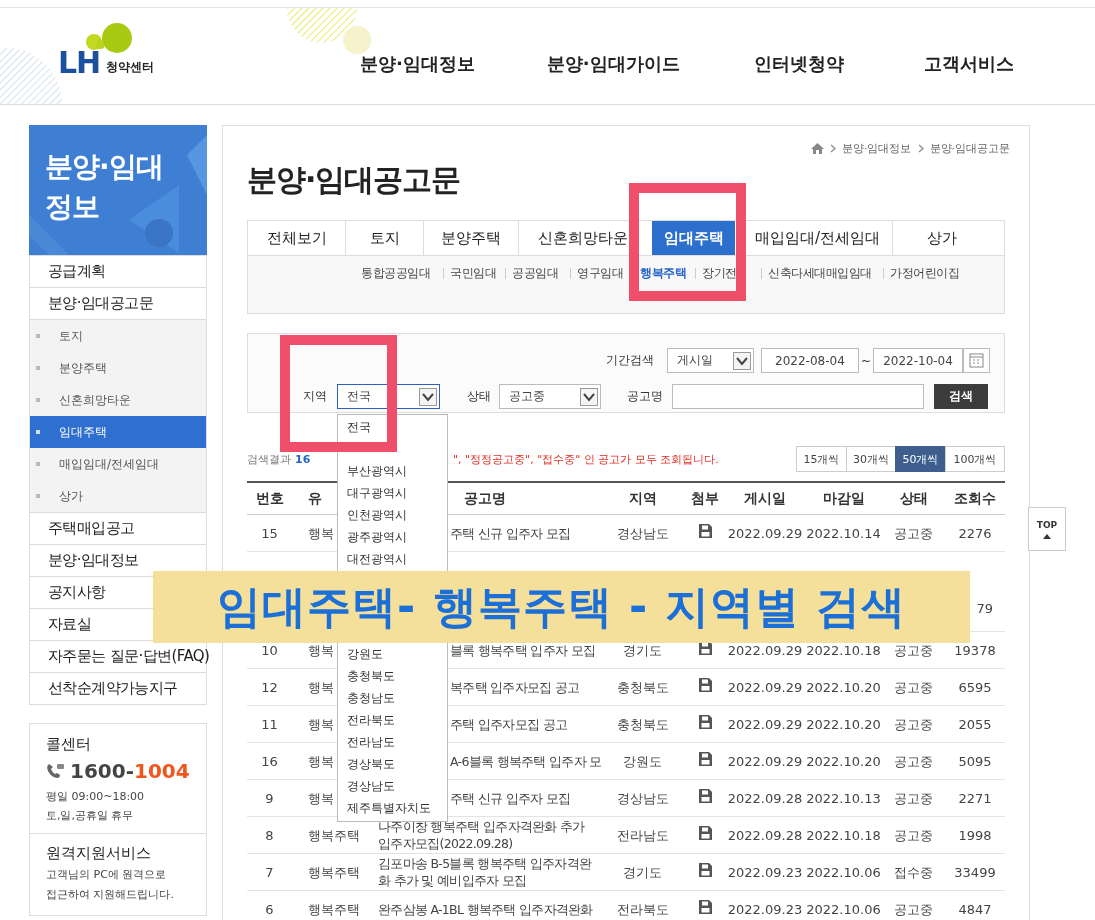 This screenshot has height=920, width=1095. What do you see at coordinates (817, 238) in the screenshot?
I see `category-tab: 매입임대/전세임대` at bounding box center [817, 238].